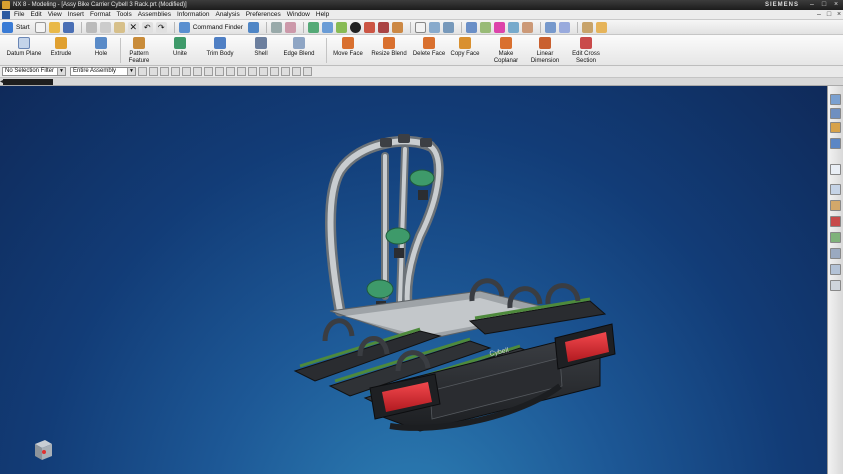 The width and height of the screenshot is (843, 474). What do you see at coordinates (261, 47) in the screenshot?
I see `shell-button: Shell` at bounding box center [261, 47].